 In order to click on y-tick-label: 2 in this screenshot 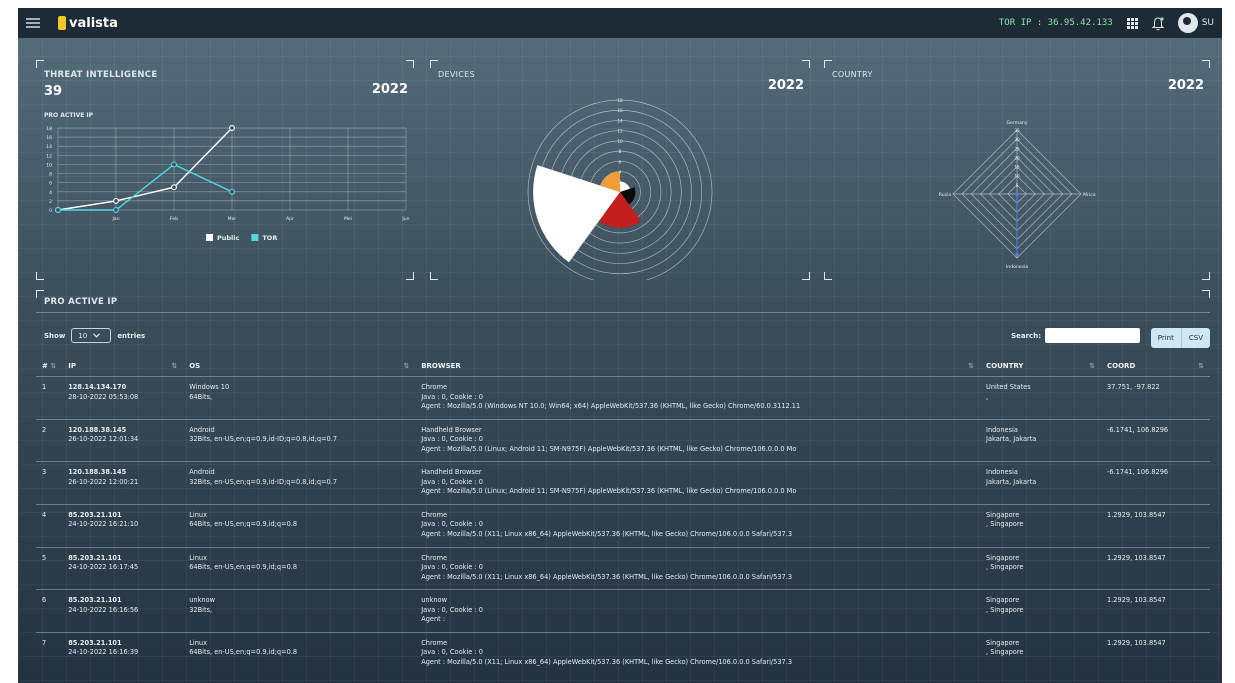, I will do `click(50, 202)`.